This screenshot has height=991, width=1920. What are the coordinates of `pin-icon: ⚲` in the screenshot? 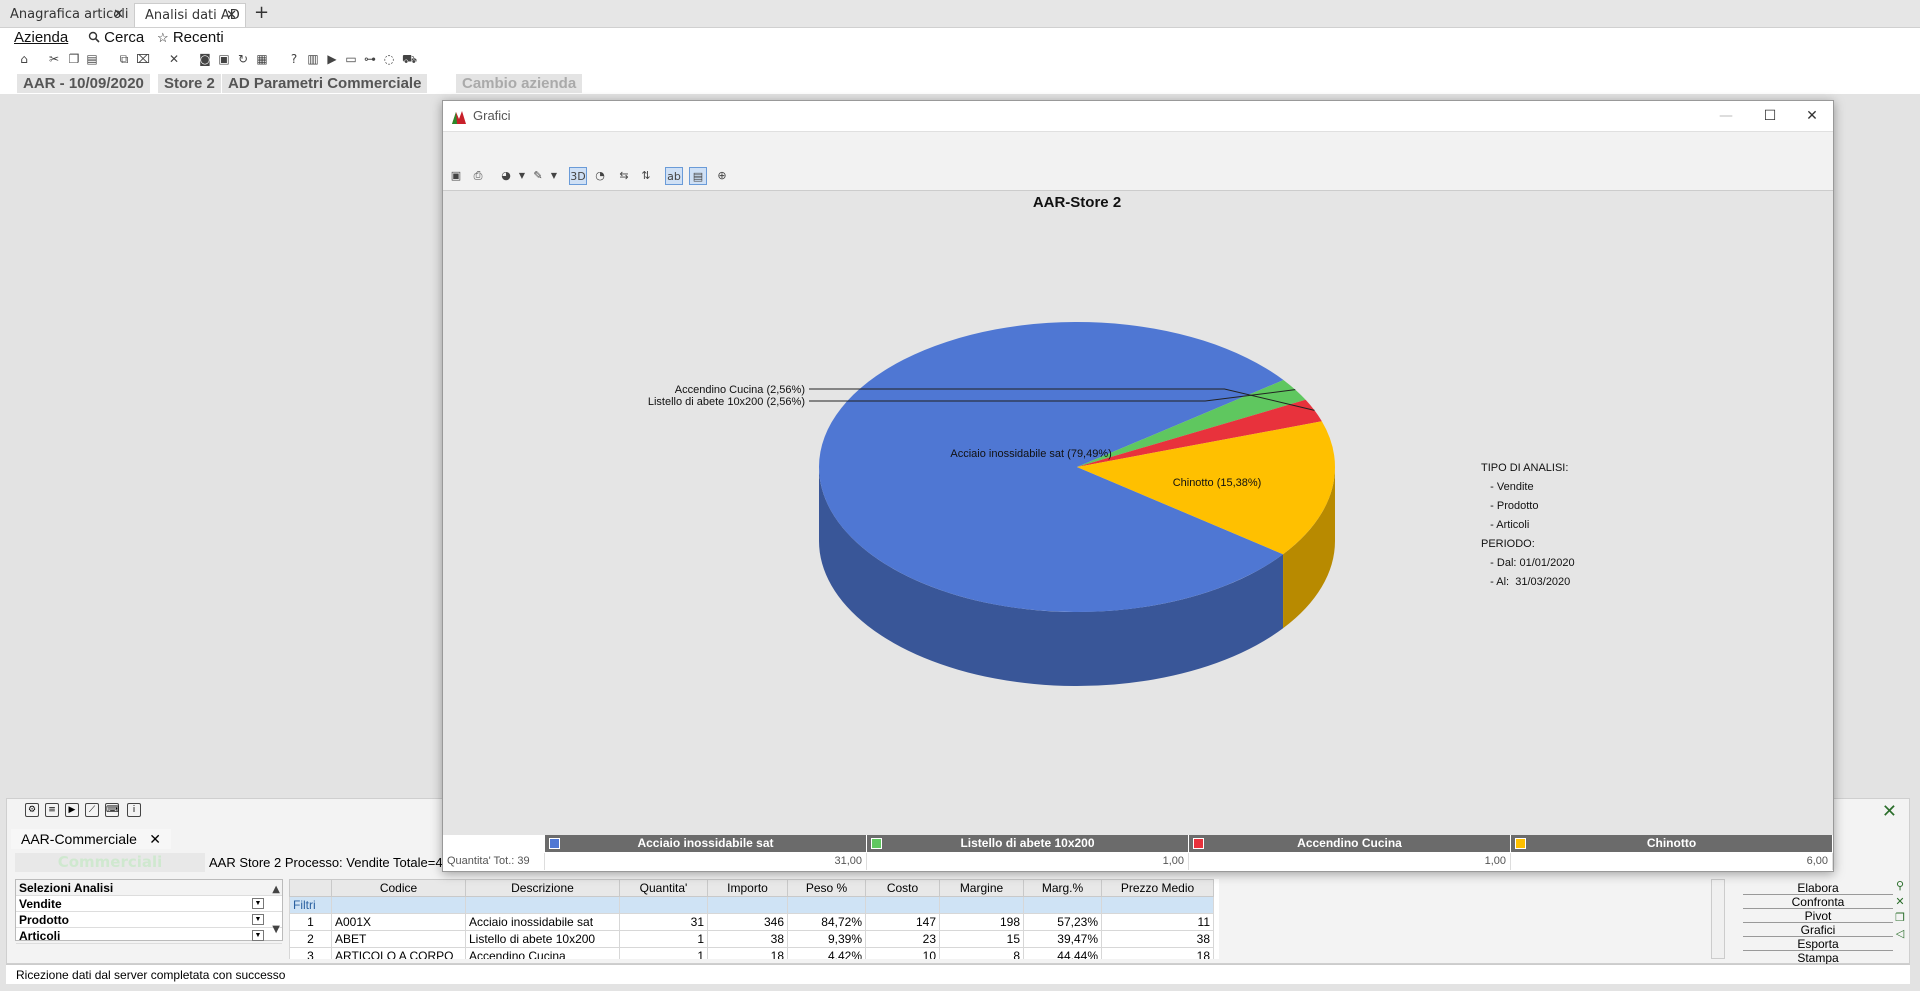 It's located at (1900, 887).